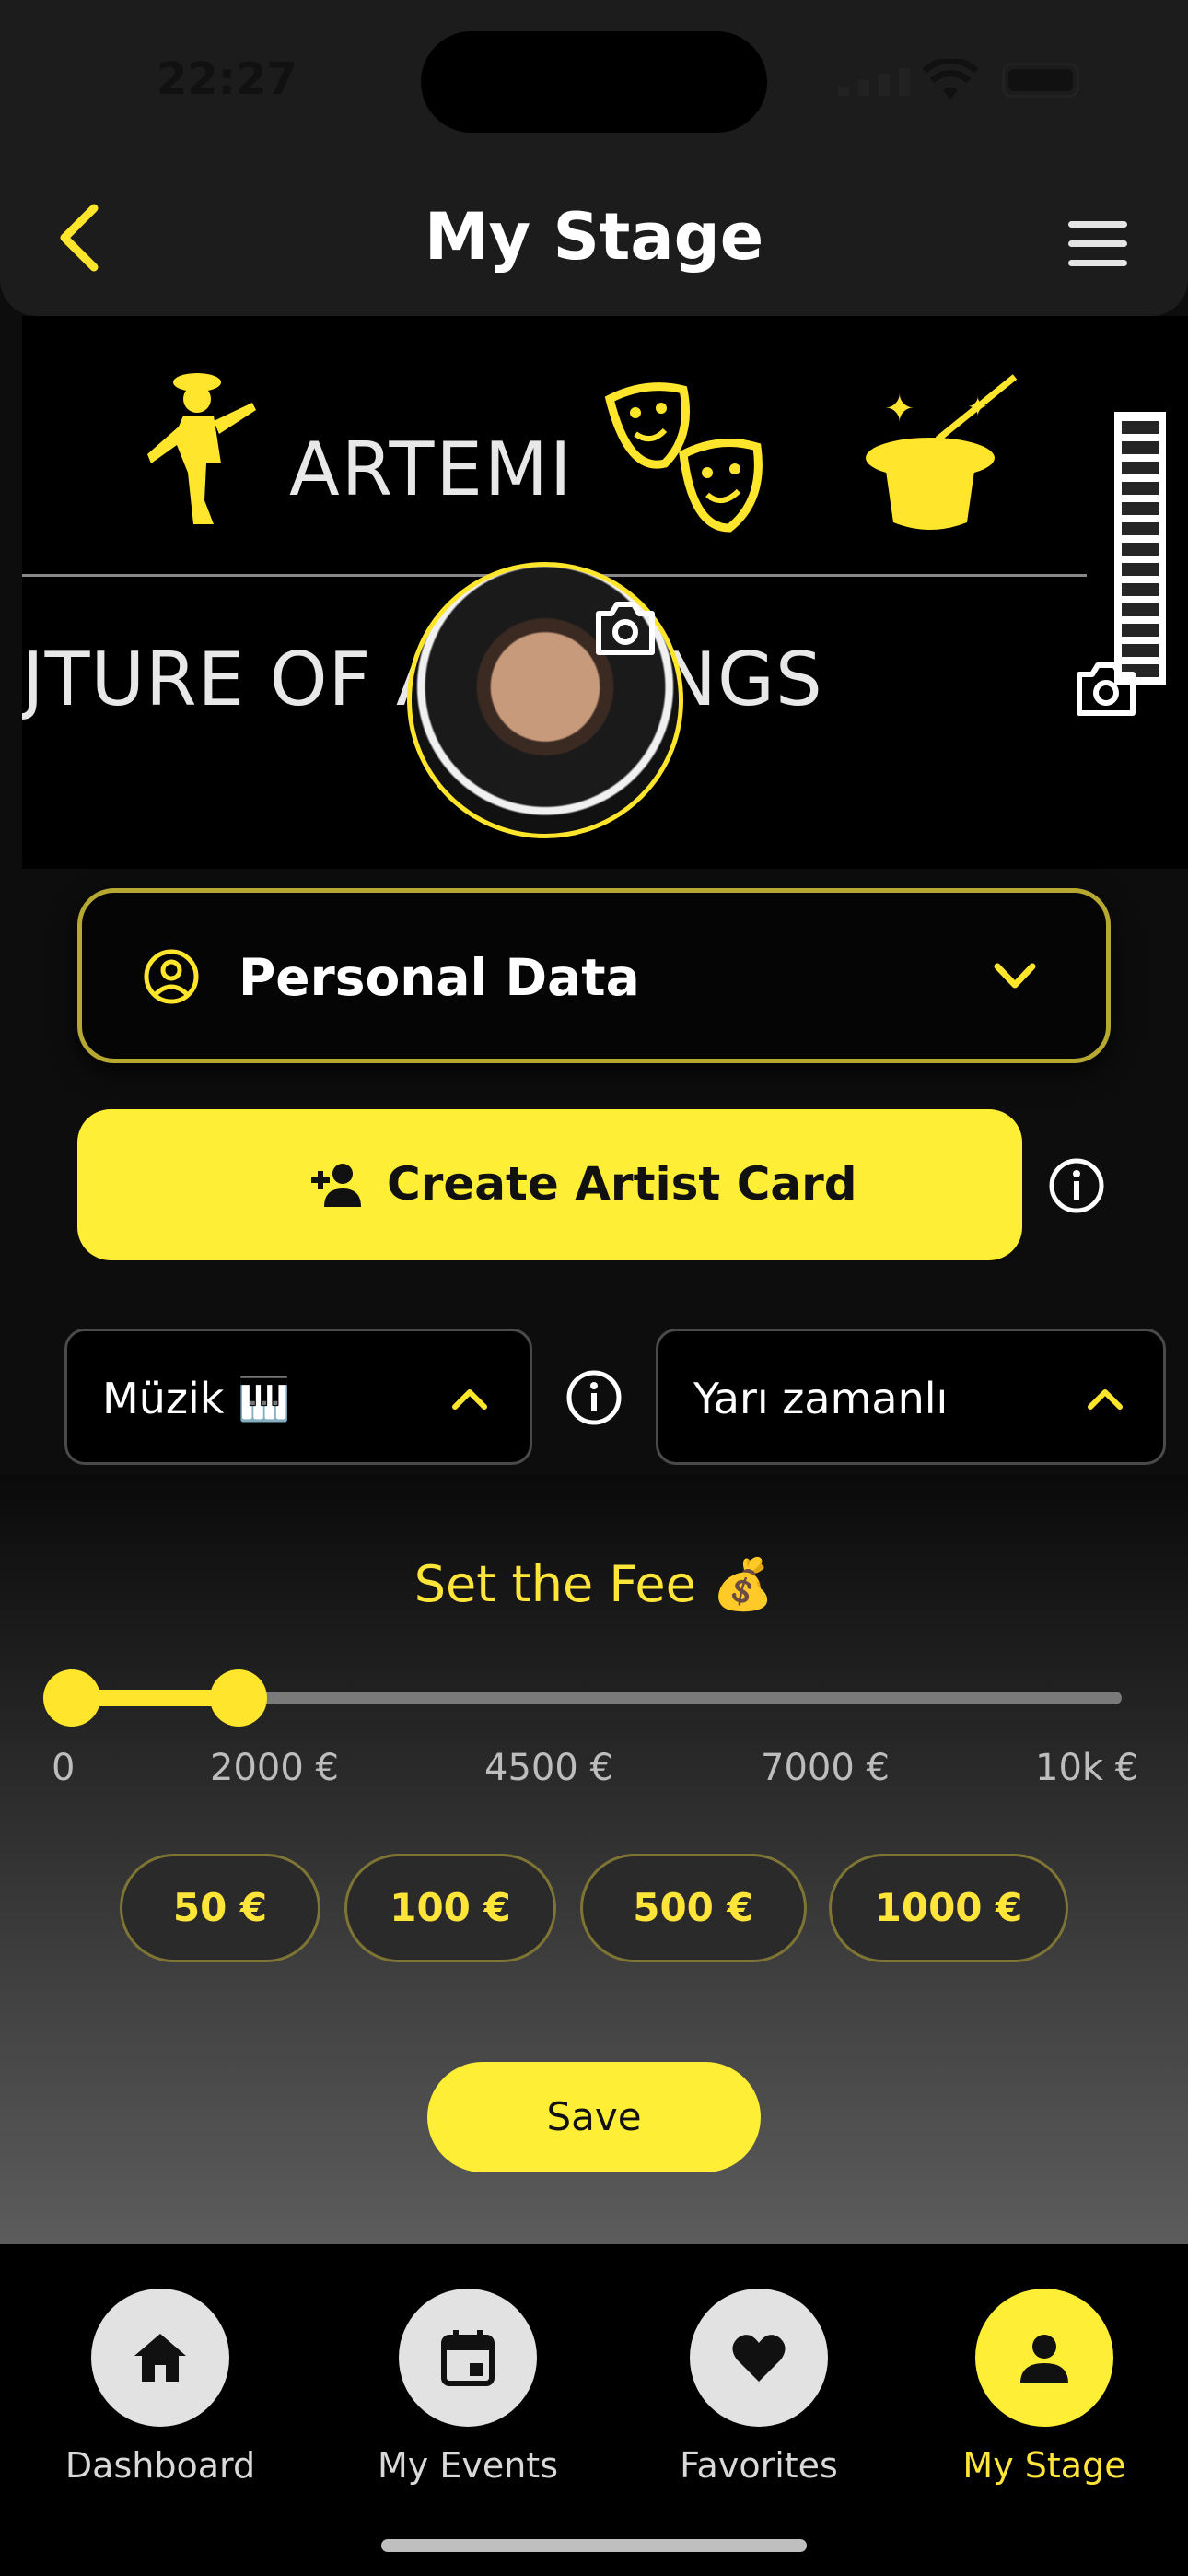 This screenshot has height=2576, width=1188. I want to click on person-icon, so click(1044, 2359).